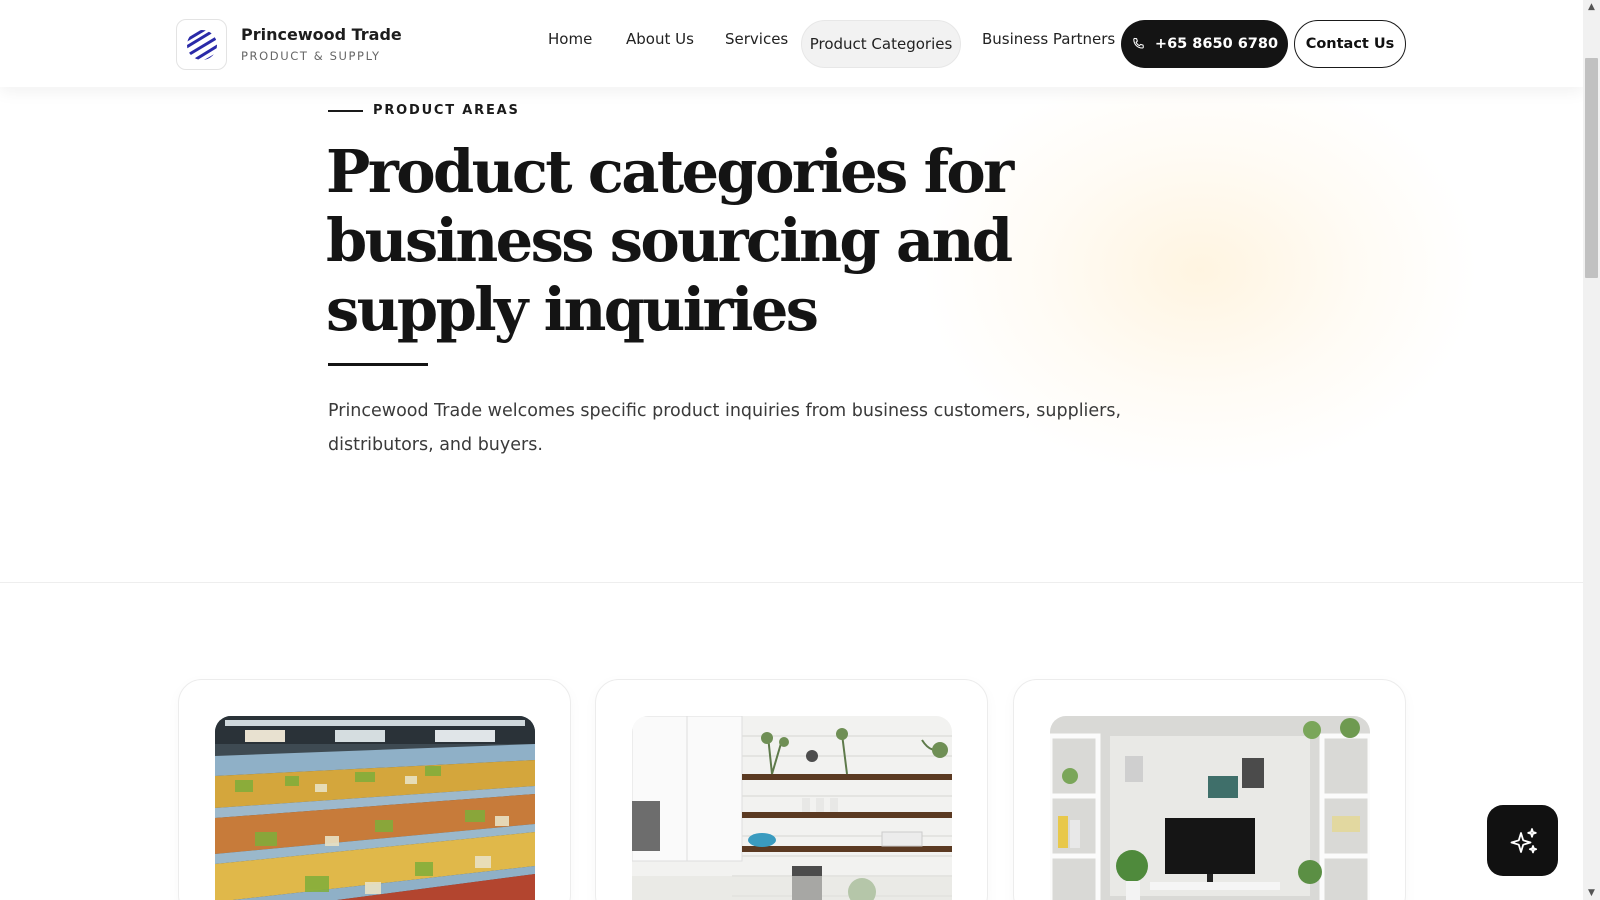 This screenshot has height=900, width=1600. Describe the element at coordinates (1216, 44) in the screenshot. I see `phone-number: +65 8650 6780` at that location.